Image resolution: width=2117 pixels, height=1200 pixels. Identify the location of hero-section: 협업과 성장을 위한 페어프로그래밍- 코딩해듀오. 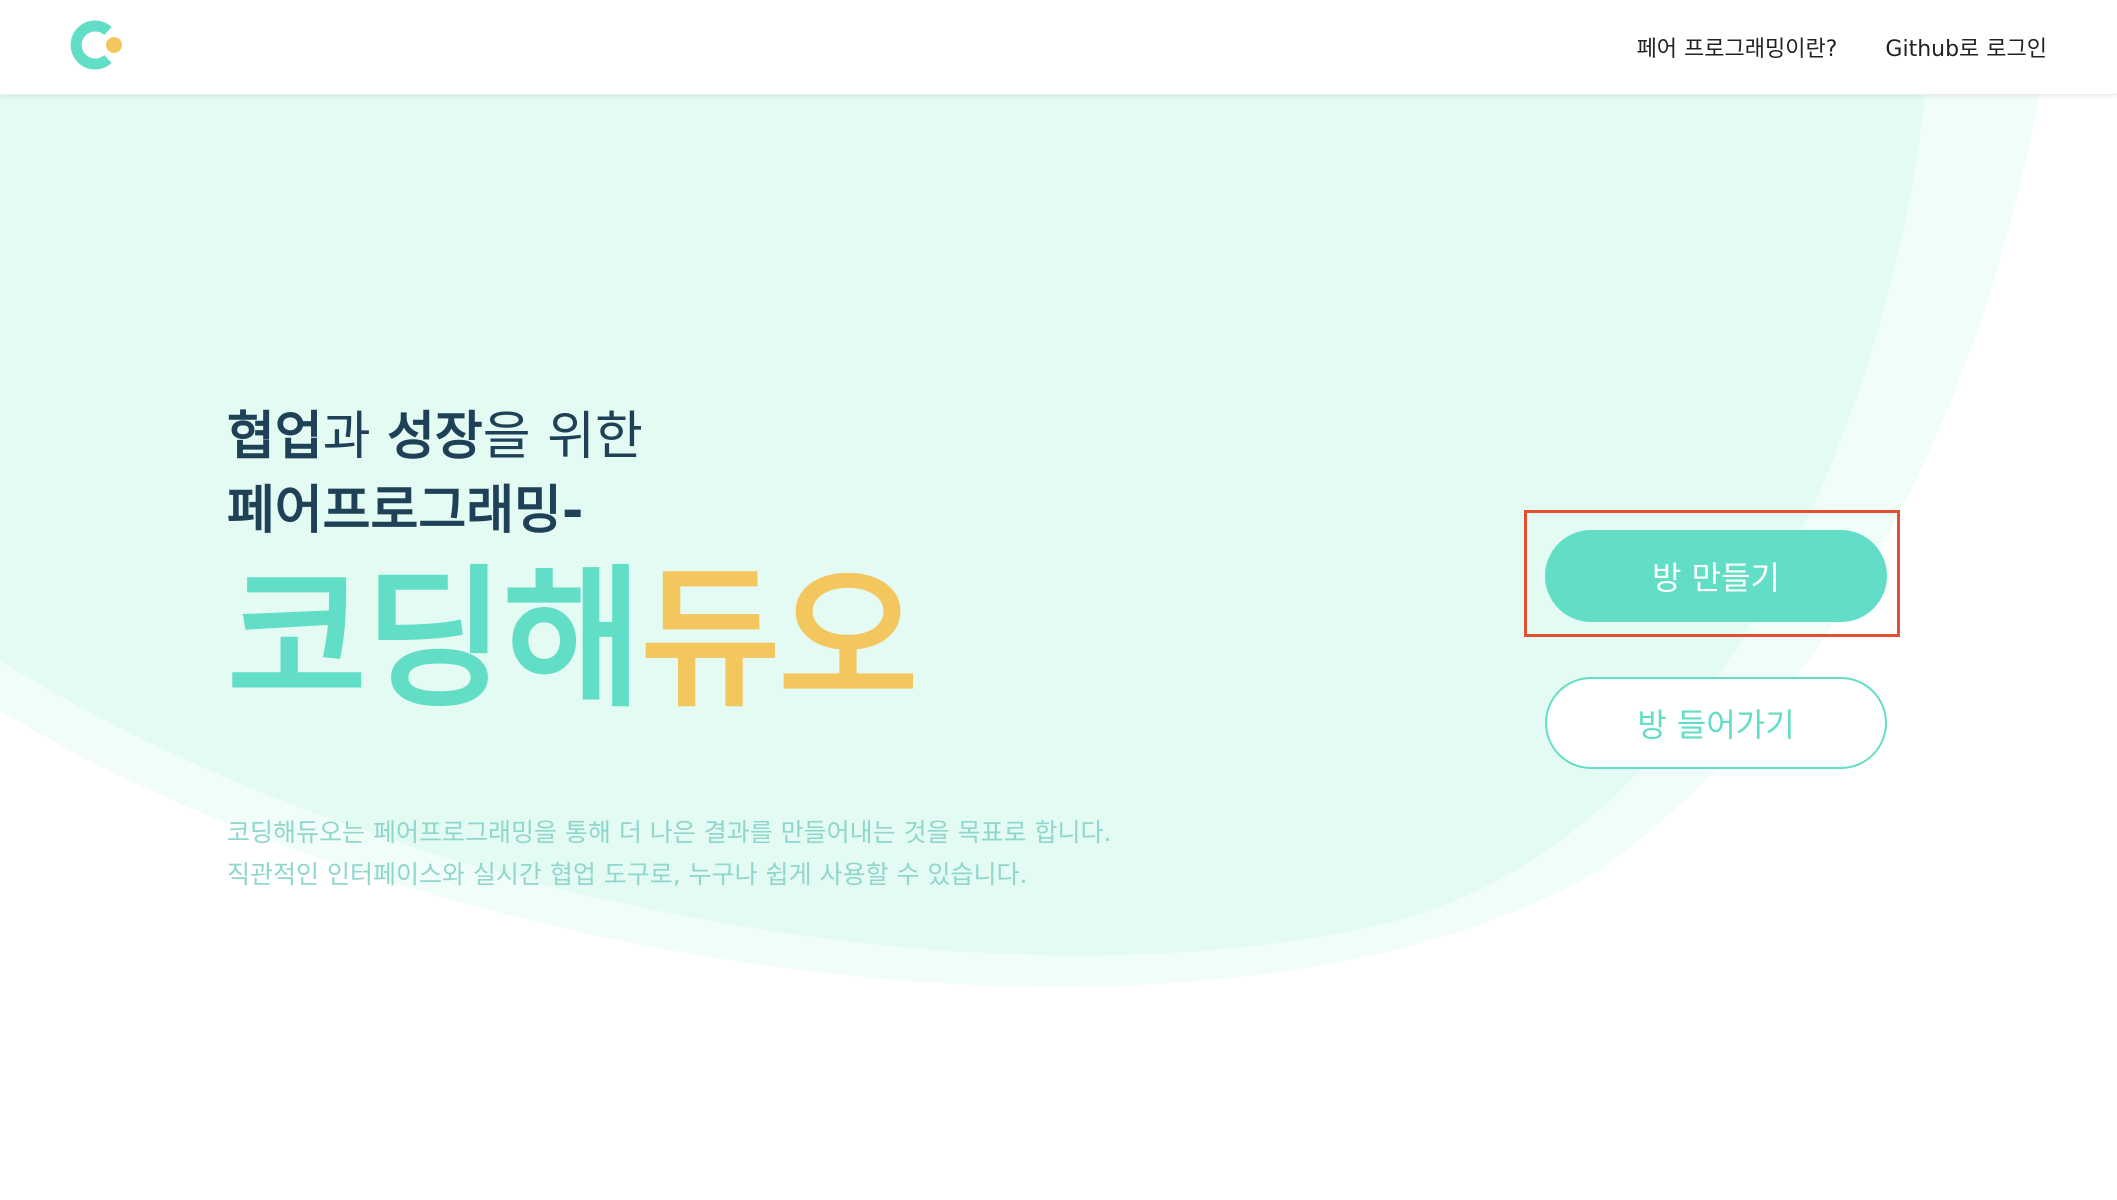
(572, 562).